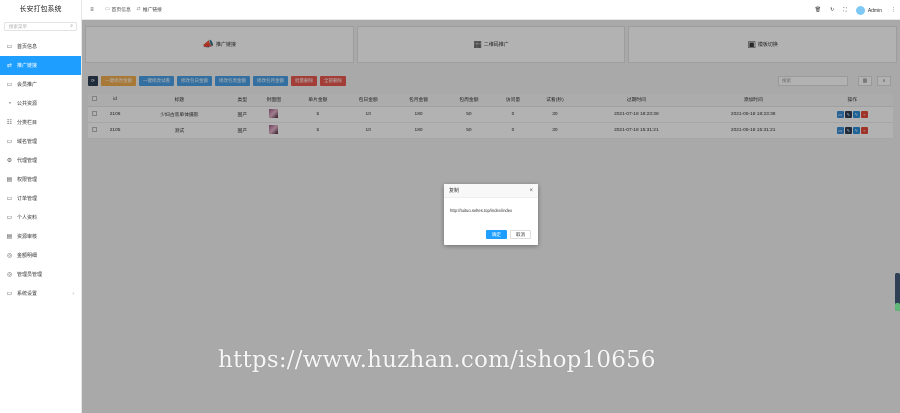 The height and width of the screenshot is (413, 900). Describe the element at coordinates (40, 293) in the screenshot. I see `sidebar-item-13: ▭ 系统设置 ›` at that location.